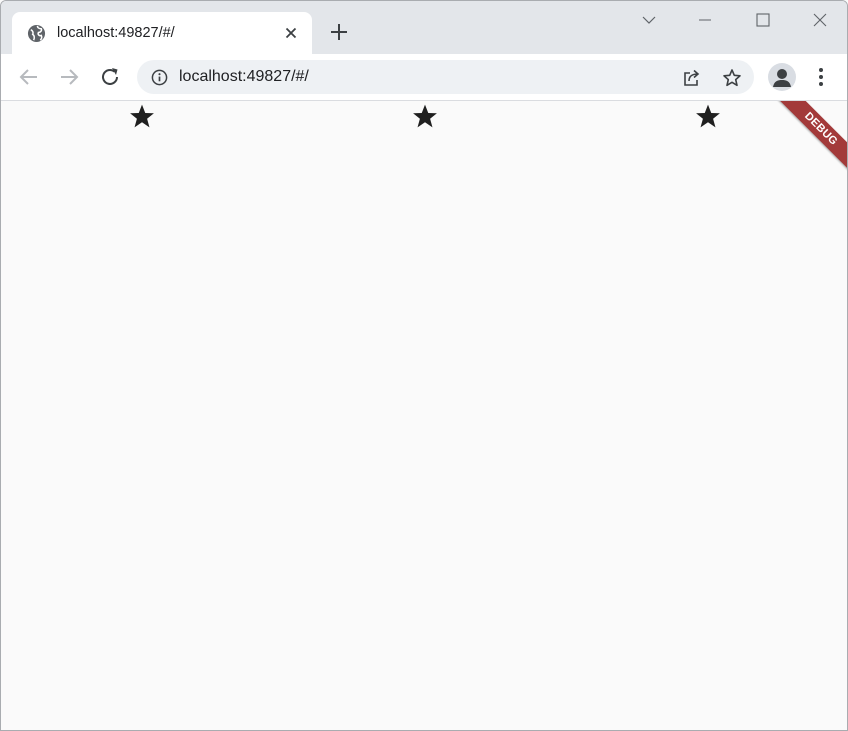 The image size is (848, 731). What do you see at coordinates (159, 77) in the screenshot?
I see `info-icon` at bounding box center [159, 77].